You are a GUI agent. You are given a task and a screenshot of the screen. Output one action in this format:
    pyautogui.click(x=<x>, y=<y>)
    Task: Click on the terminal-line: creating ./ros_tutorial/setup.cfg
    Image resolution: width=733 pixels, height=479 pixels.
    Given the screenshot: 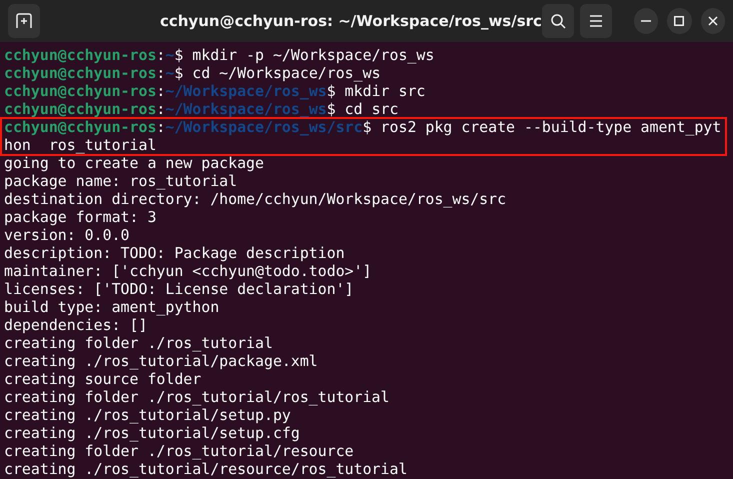 What is the action you would take?
    pyautogui.click(x=152, y=433)
    